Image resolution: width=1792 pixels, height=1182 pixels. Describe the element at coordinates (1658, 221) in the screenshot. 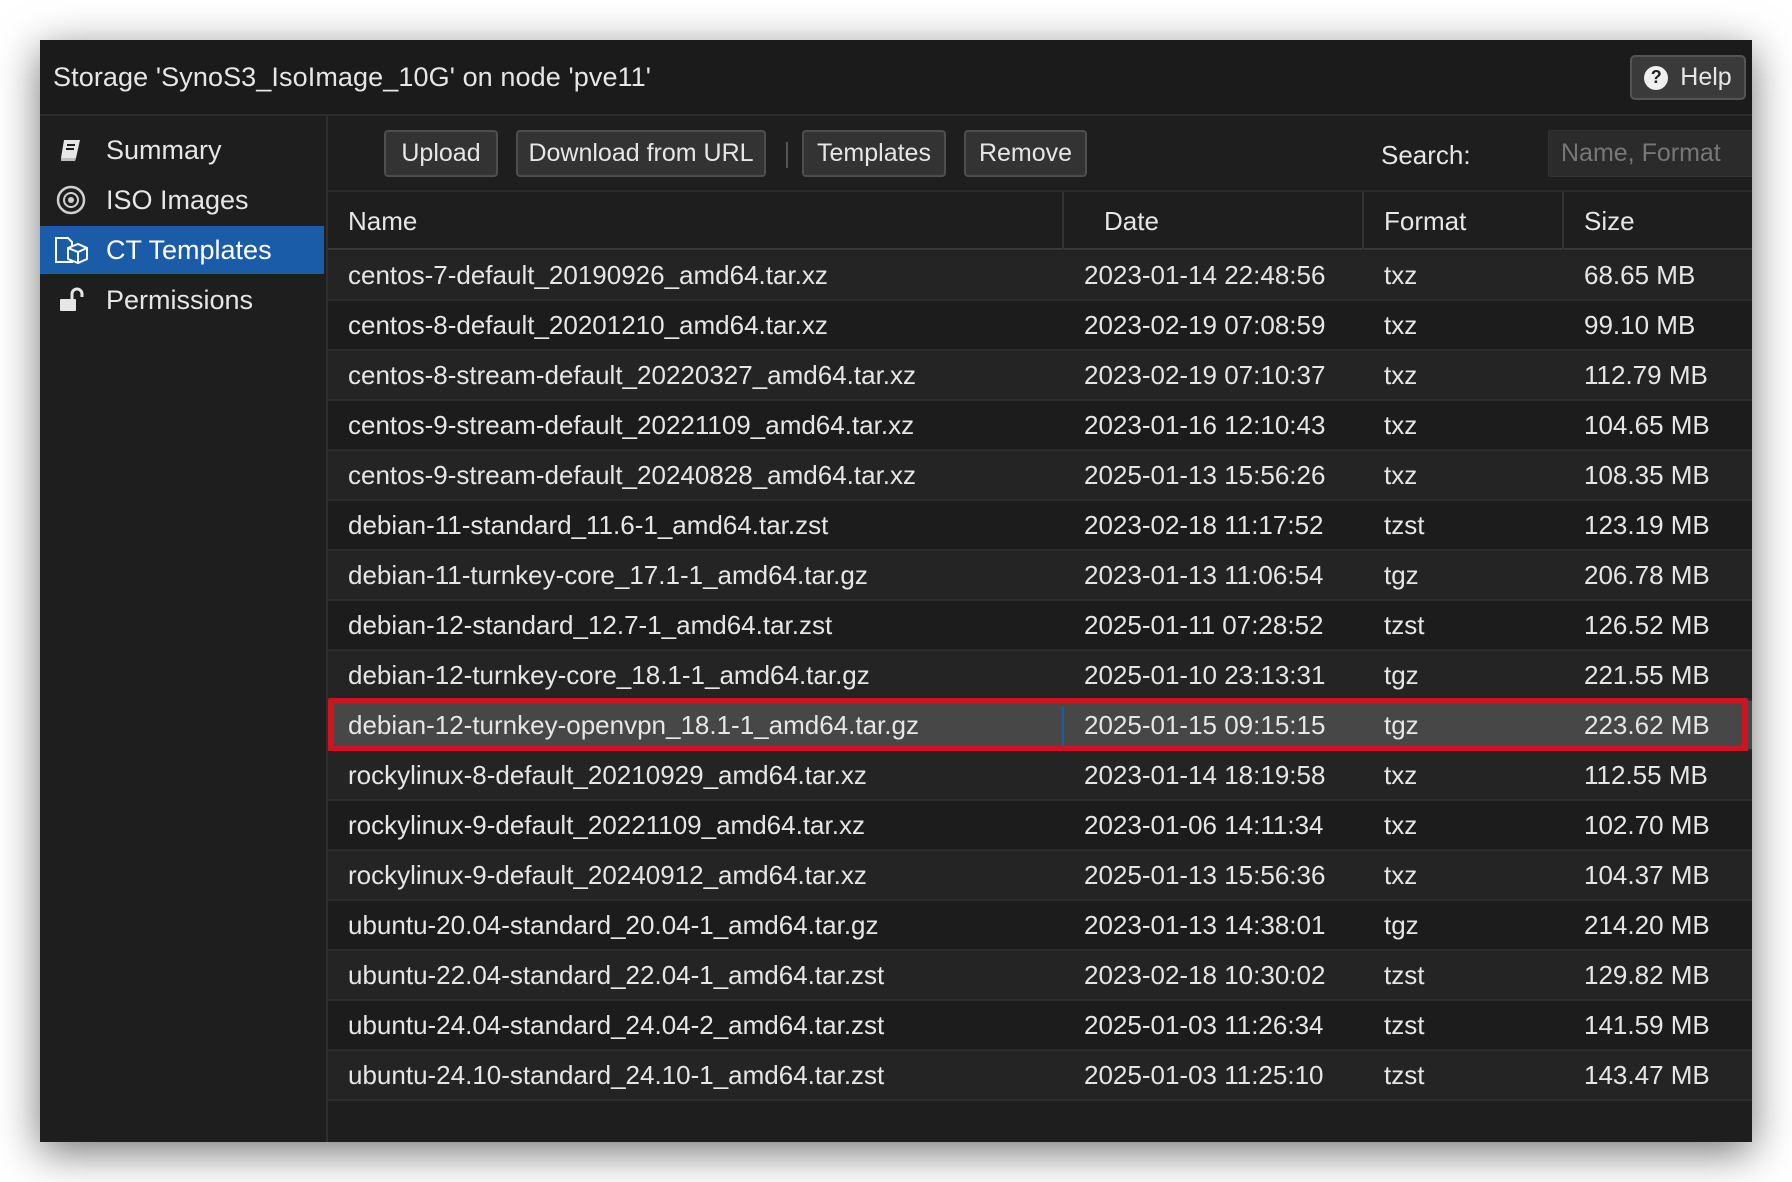

I see `column-header-size: Size` at that location.